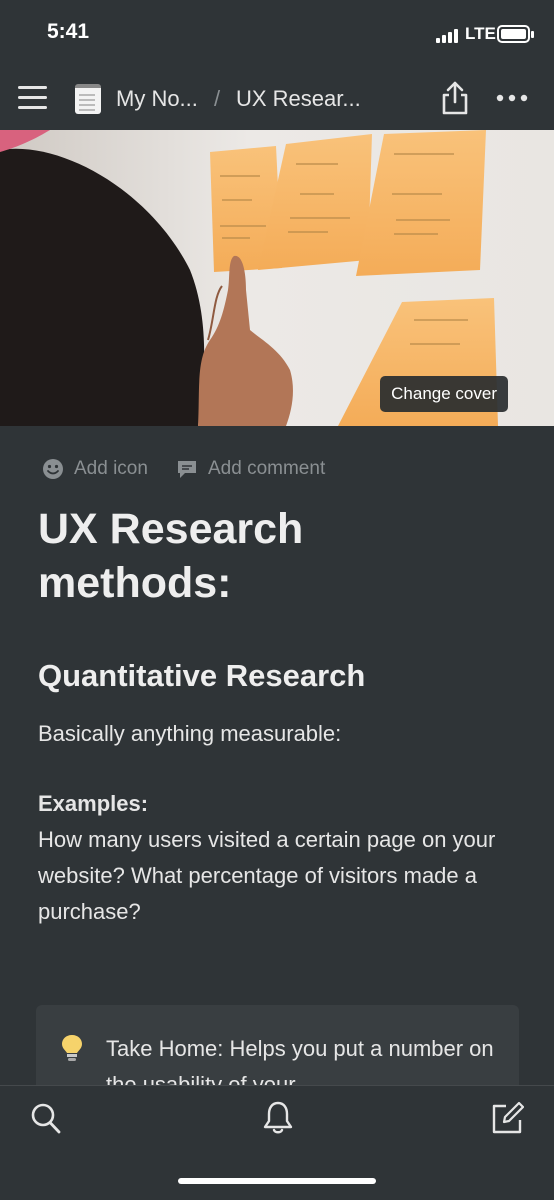  What do you see at coordinates (444, 394) in the screenshot?
I see `change-cover-button: Change cover` at bounding box center [444, 394].